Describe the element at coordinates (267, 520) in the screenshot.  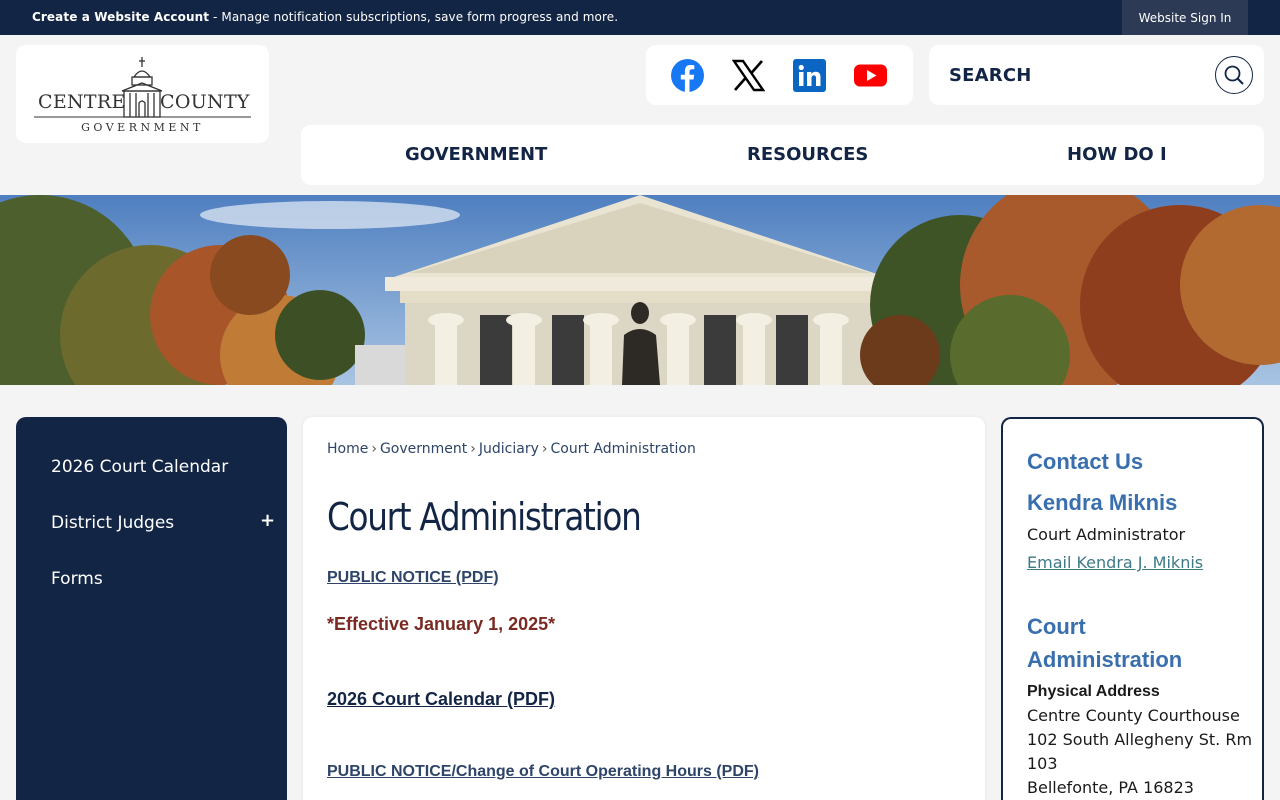
I see `expand-district-judges-icon: +` at that location.